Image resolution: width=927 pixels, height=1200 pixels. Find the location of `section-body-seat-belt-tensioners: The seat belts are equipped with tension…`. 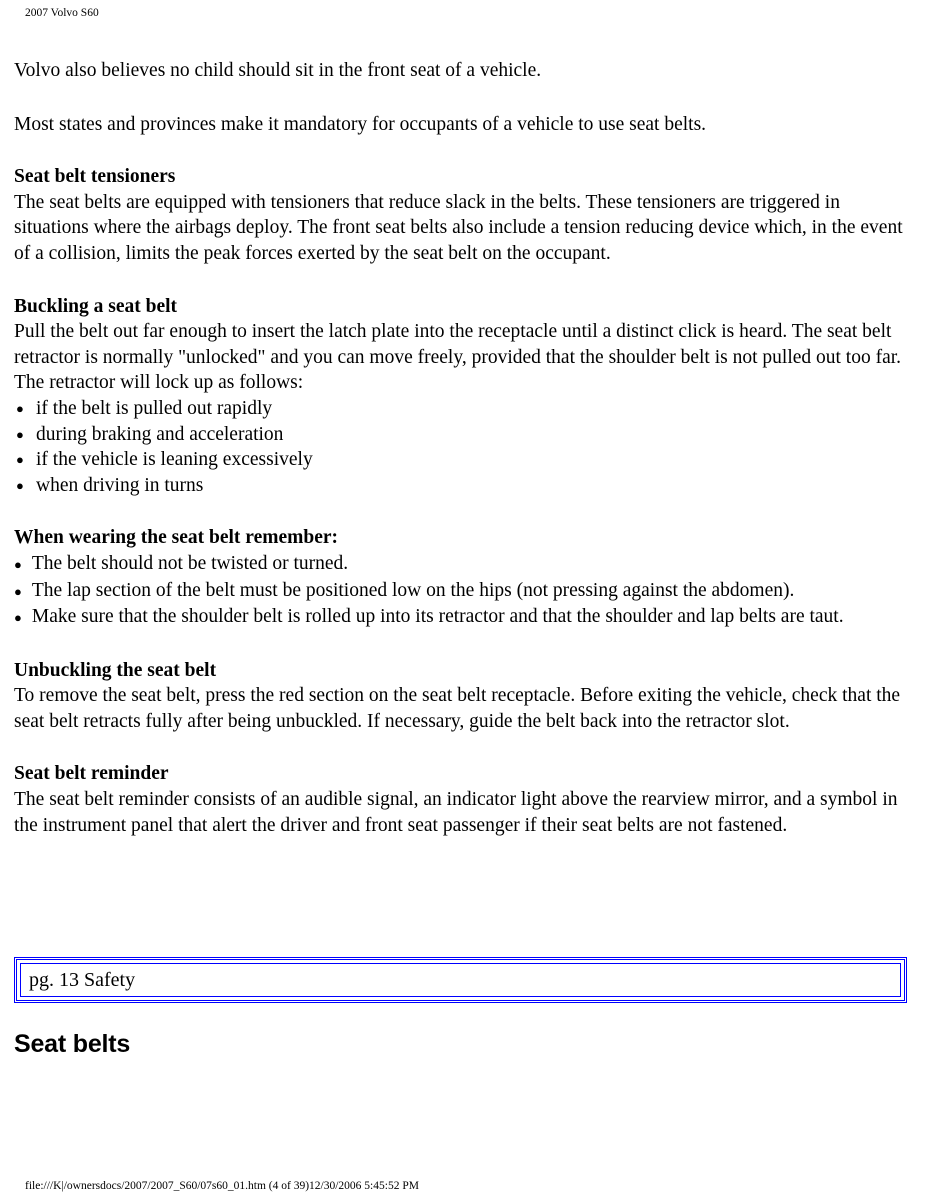

section-body-seat-belt-tensioners: The seat belts are equipped with tension… is located at coordinates (458, 227).